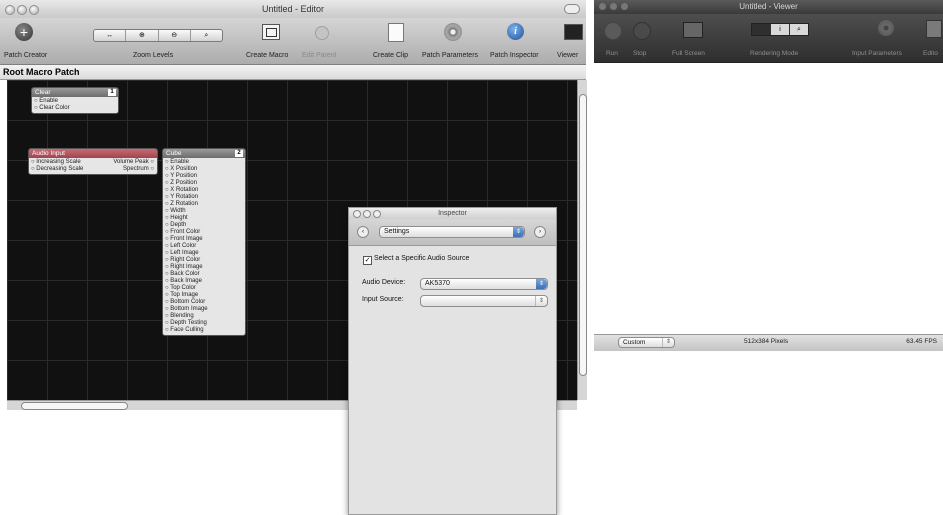 The image size is (943, 515). What do you see at coordinates (204, 323) in the screenshot?
I see `cube-input-port: Depth Testing` at bounding box center [204, 323].